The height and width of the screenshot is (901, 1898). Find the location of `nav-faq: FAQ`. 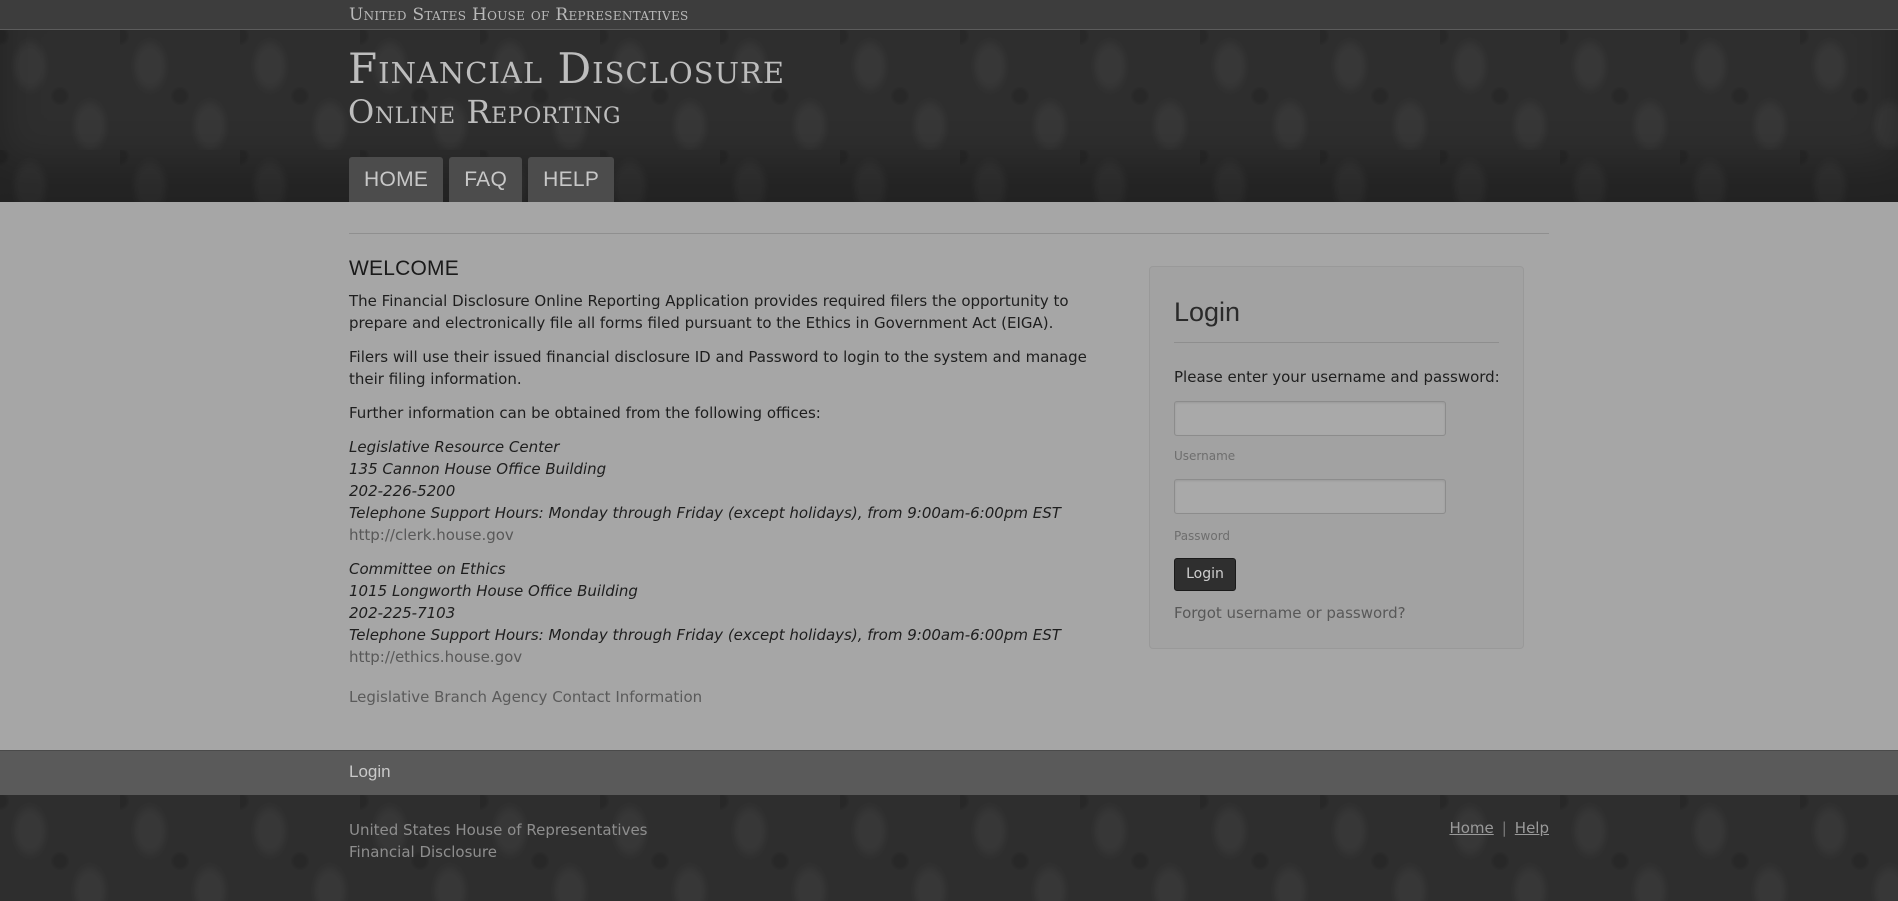

nav-faq: FAQ is located at coordinates (486, 179).